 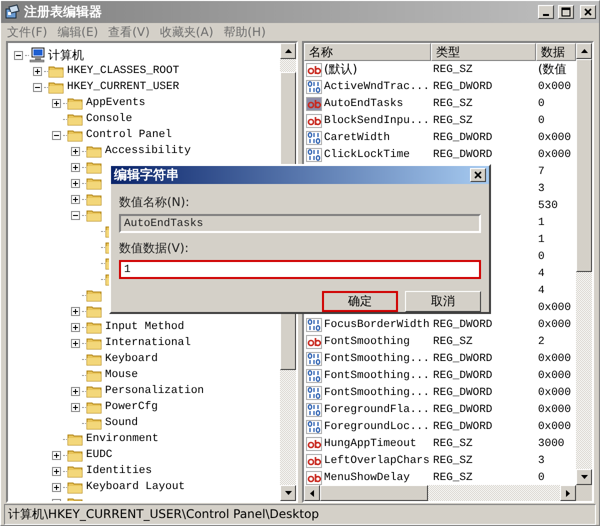 I want to click on minimize-button, so click(x=546, y=12).